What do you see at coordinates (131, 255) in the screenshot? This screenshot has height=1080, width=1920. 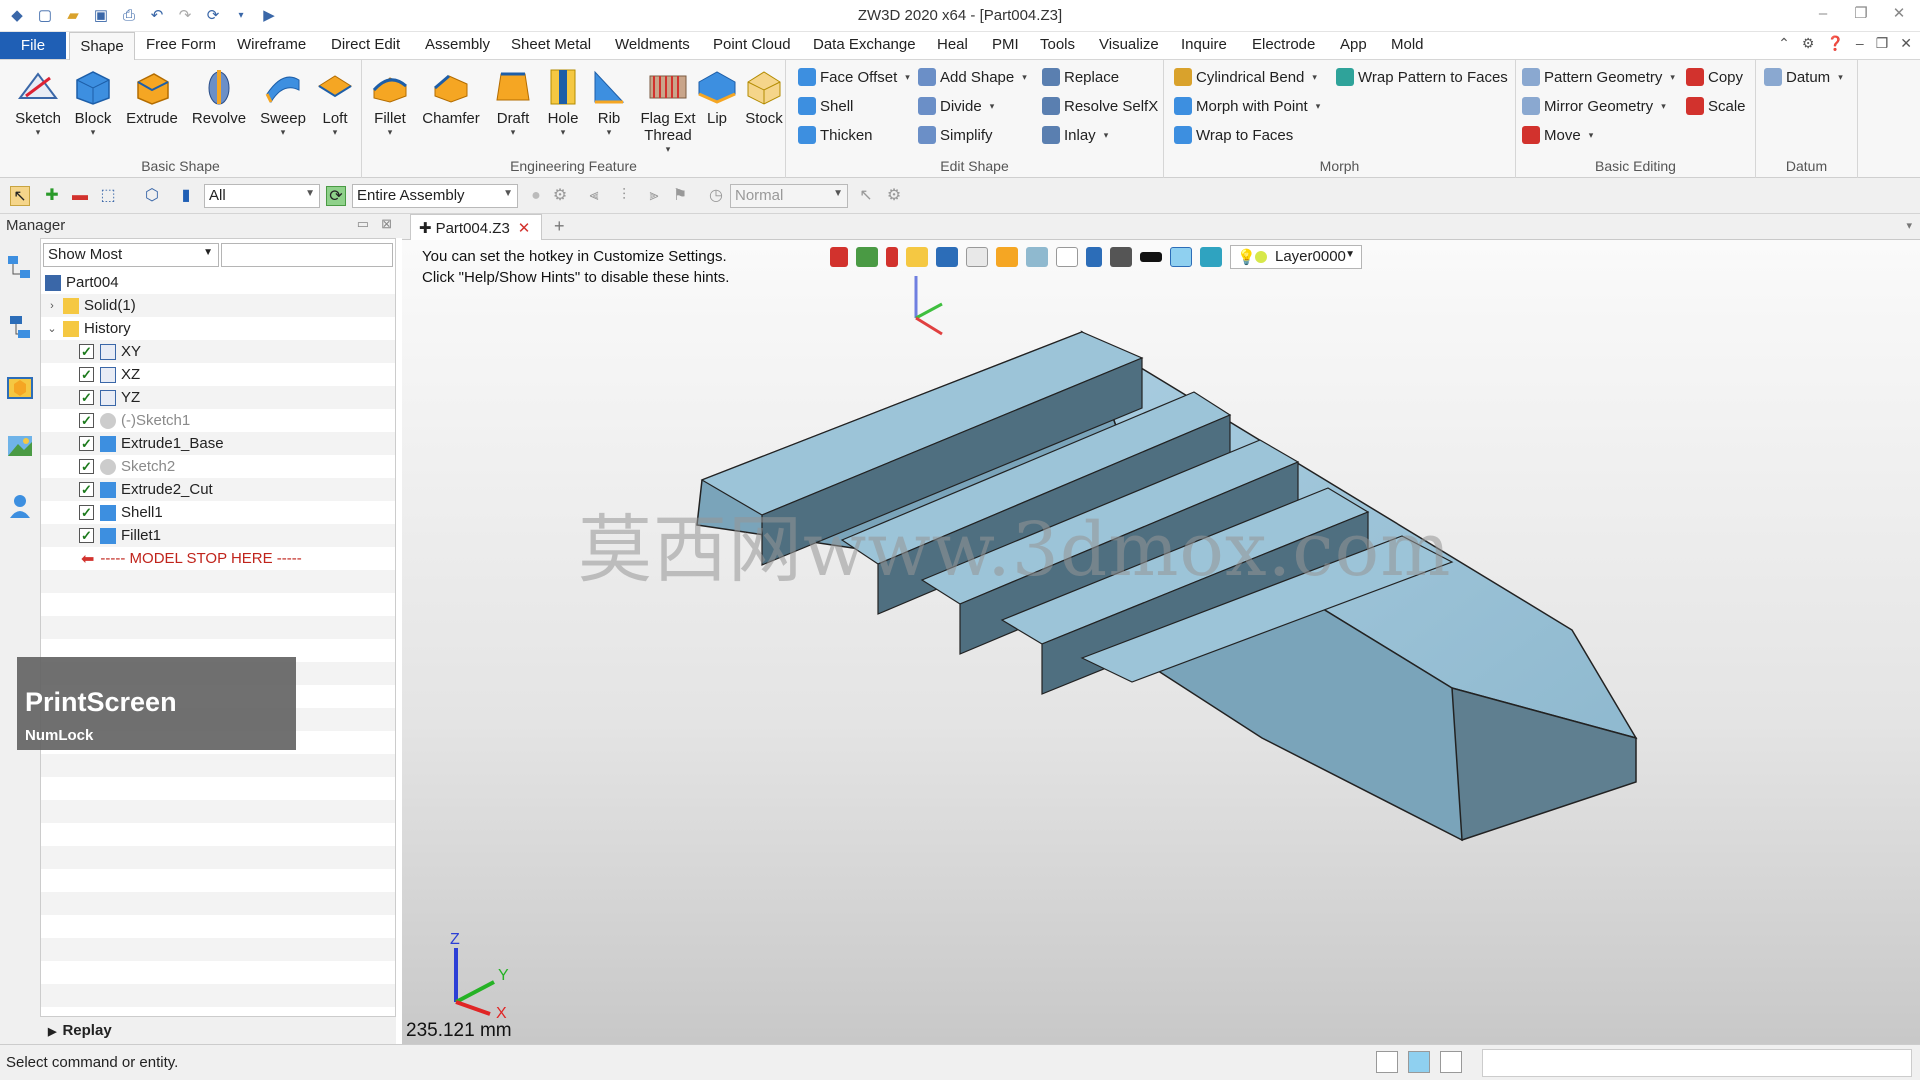 I see `show-filter-dropdown: Show Most ▼` at bounding box center [131, 255].